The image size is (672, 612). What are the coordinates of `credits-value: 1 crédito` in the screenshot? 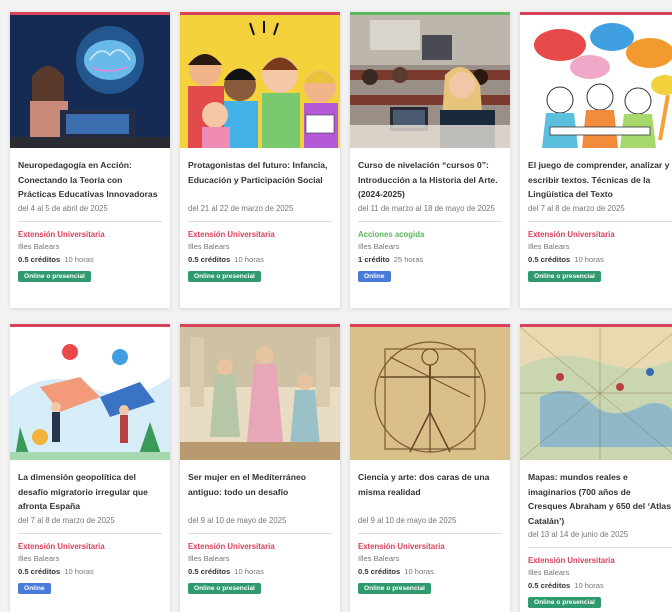 It's located at (374, 259).